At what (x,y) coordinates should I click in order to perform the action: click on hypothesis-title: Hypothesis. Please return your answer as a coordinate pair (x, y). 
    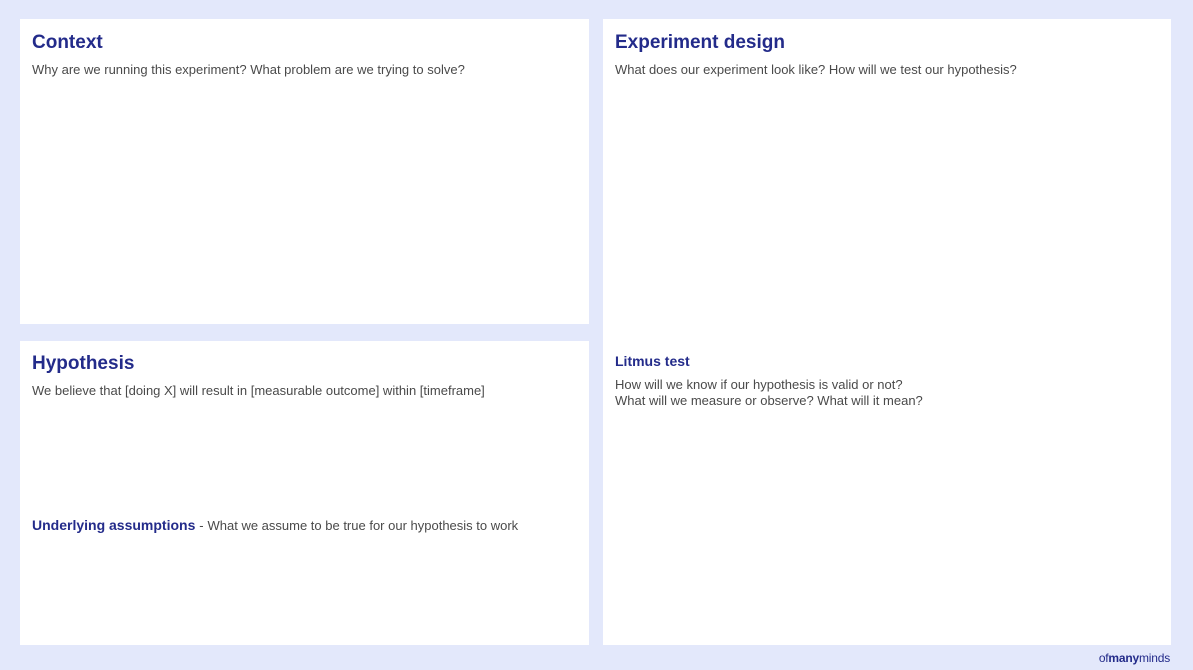
    Looking at the image, I should click on (83, 363).